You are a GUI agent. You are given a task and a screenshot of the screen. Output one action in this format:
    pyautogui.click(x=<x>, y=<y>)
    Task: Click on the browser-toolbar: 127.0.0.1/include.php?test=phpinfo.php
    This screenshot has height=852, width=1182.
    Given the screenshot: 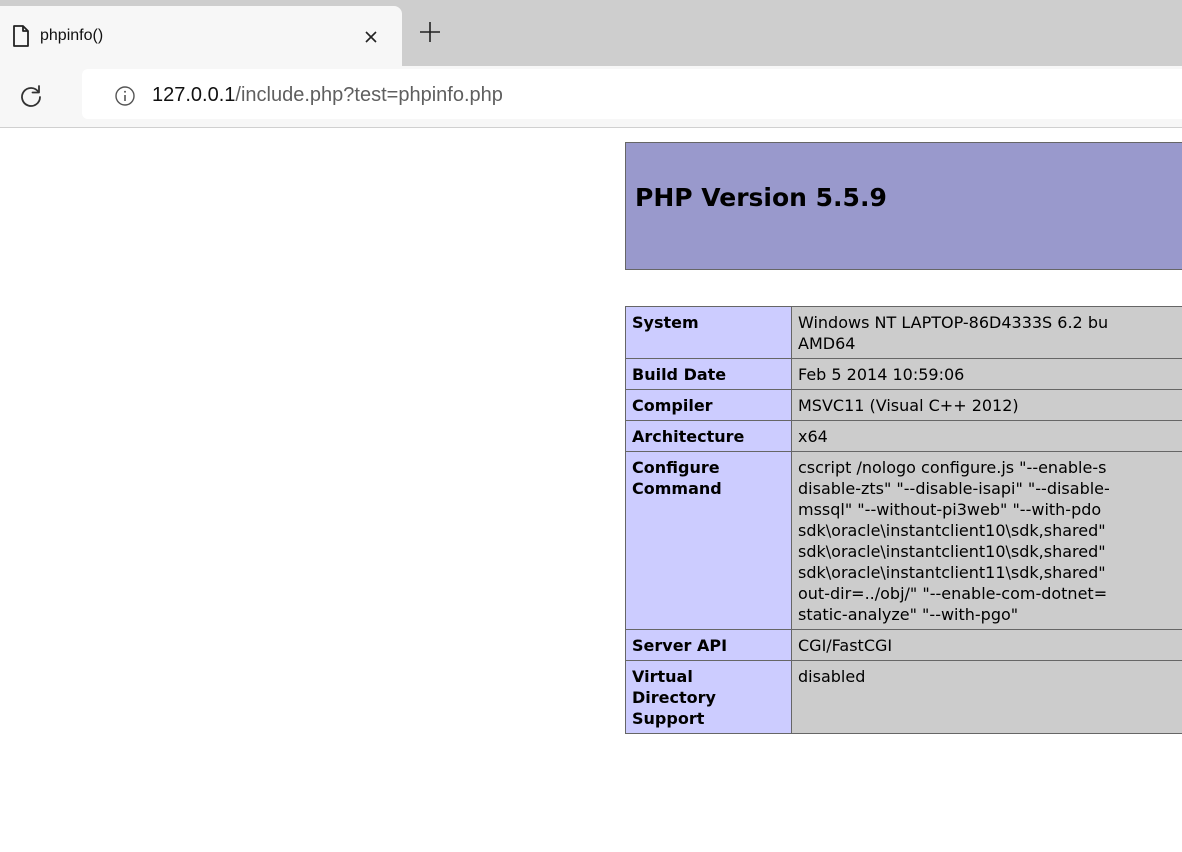 What is the action you would take?
    pyautogui.click(x=591, y=97)
    